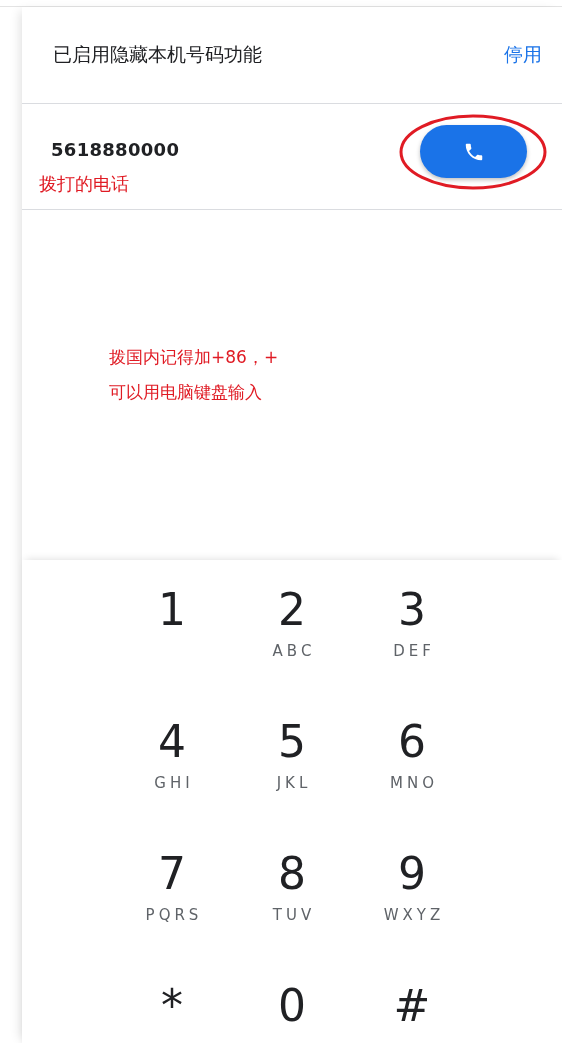  What do you see at coordinates (412, 1008) in the screenshot?
I see `dialpad-key: #` at bounding box center [412, 1008].